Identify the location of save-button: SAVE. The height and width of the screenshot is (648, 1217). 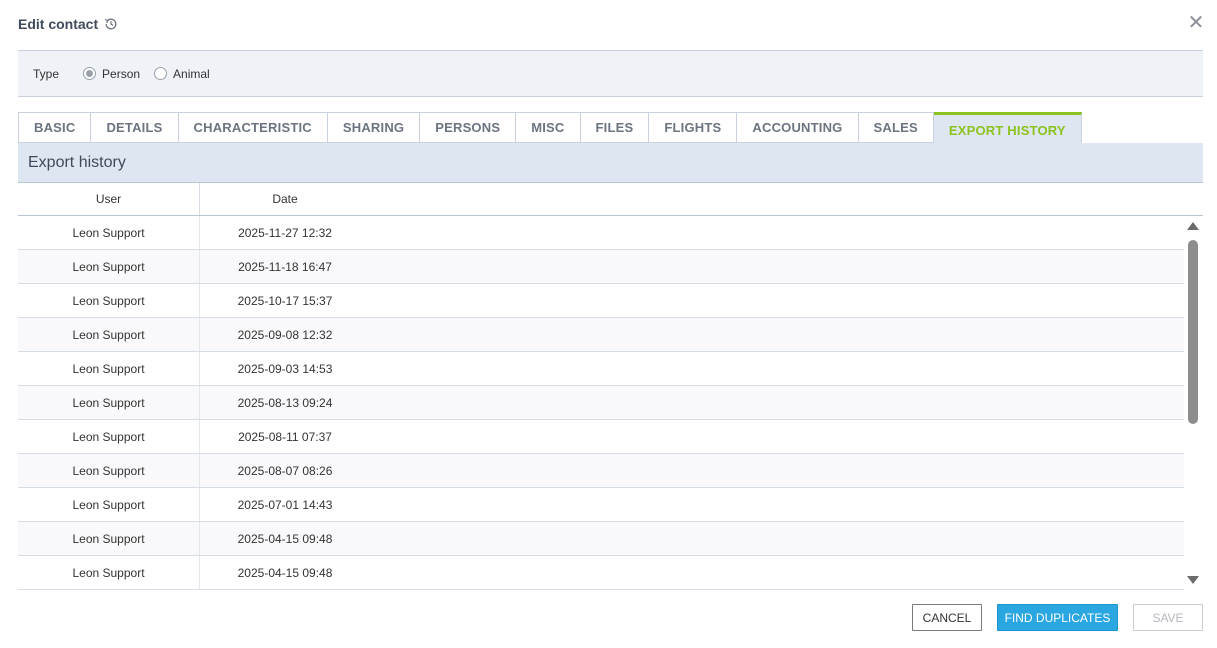
(1168, 617).